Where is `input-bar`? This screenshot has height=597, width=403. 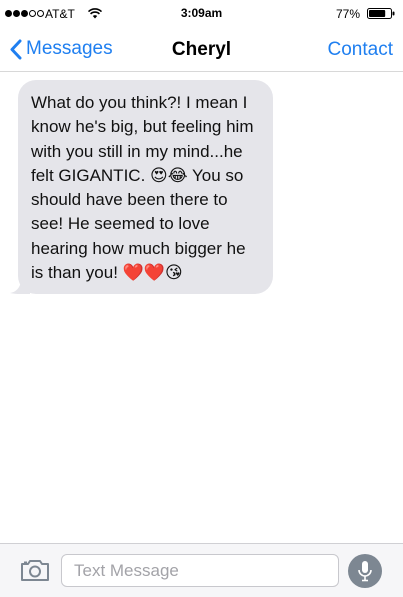
input-bar is located at coordinates (201, 570).